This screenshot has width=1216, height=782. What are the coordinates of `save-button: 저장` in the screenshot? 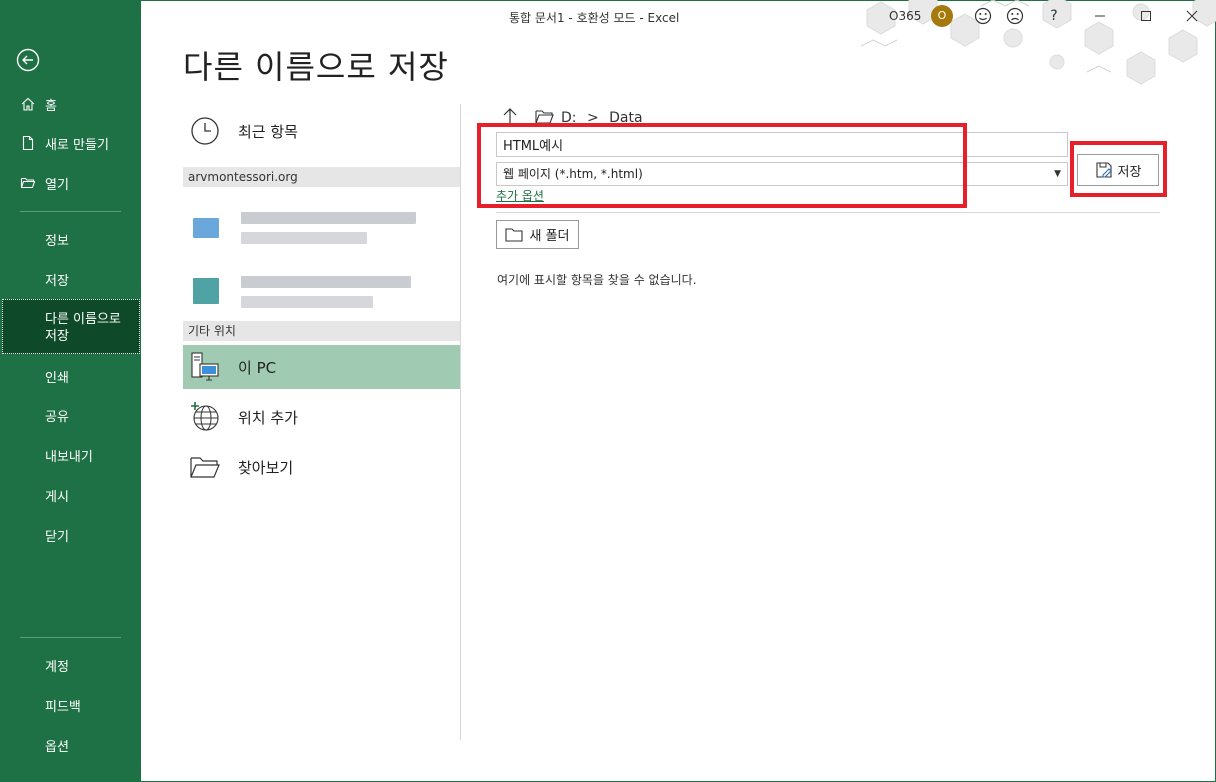 It's located at (1118, 170).